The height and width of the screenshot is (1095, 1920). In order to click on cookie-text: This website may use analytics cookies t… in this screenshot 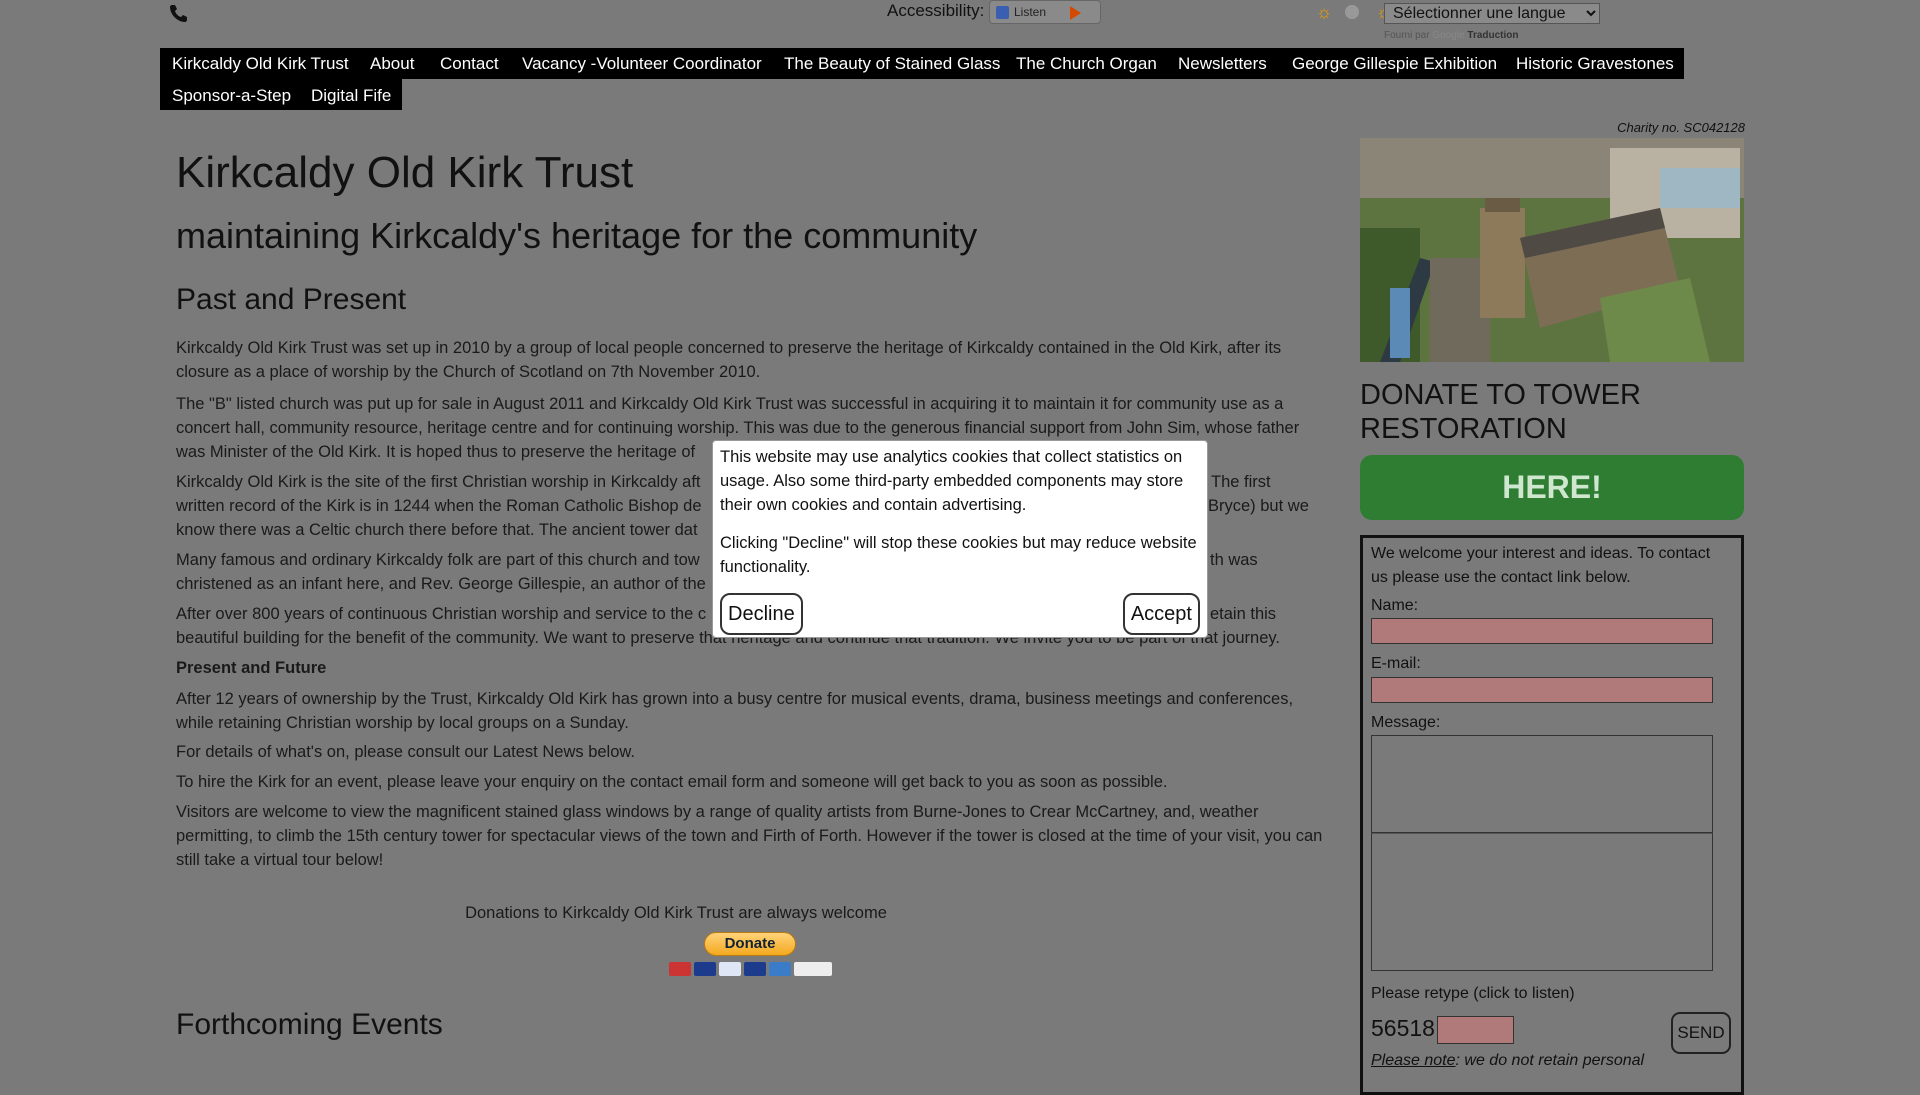, I will do `click(952, 481)`.